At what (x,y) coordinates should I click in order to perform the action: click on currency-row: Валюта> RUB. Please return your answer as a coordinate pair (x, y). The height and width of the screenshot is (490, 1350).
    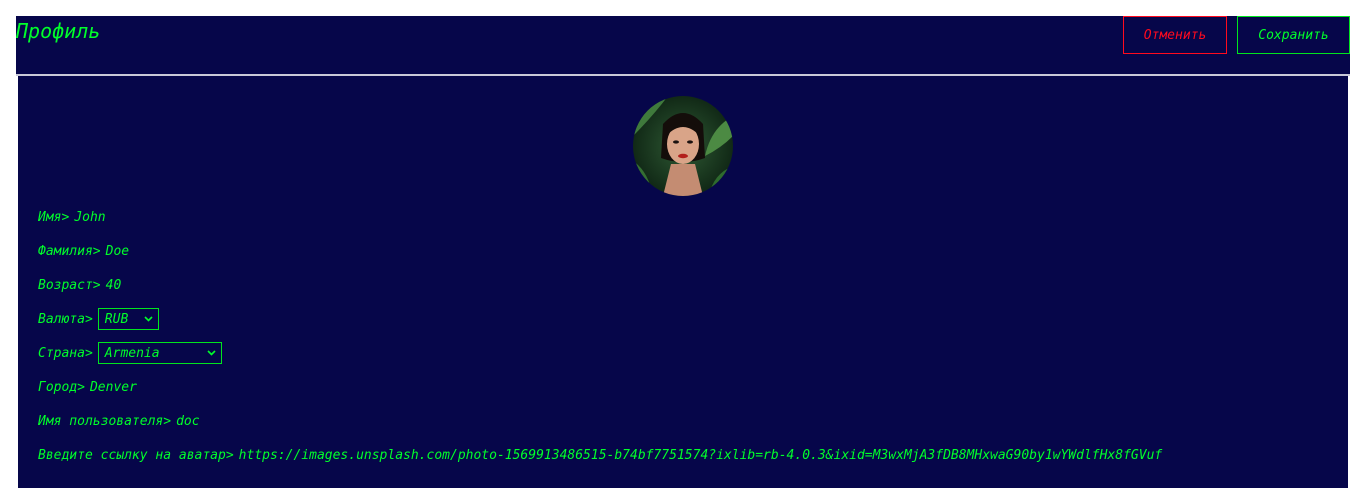
    Looking at the image, I should click on (98, 319).